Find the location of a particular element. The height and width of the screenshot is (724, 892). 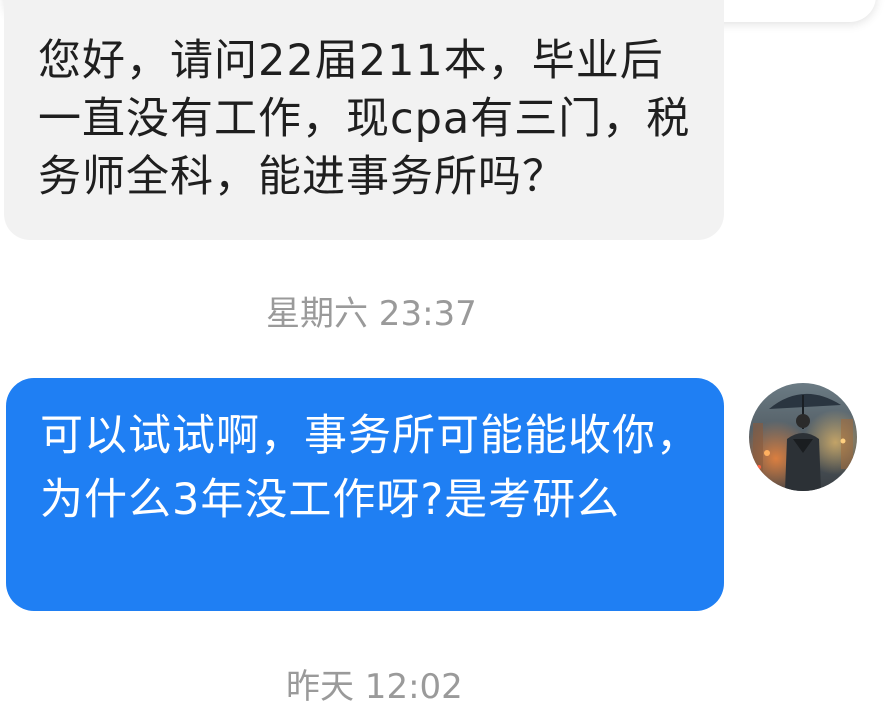

message-timestamp: 昨天 12:02 is located at coordinates (374, 687).